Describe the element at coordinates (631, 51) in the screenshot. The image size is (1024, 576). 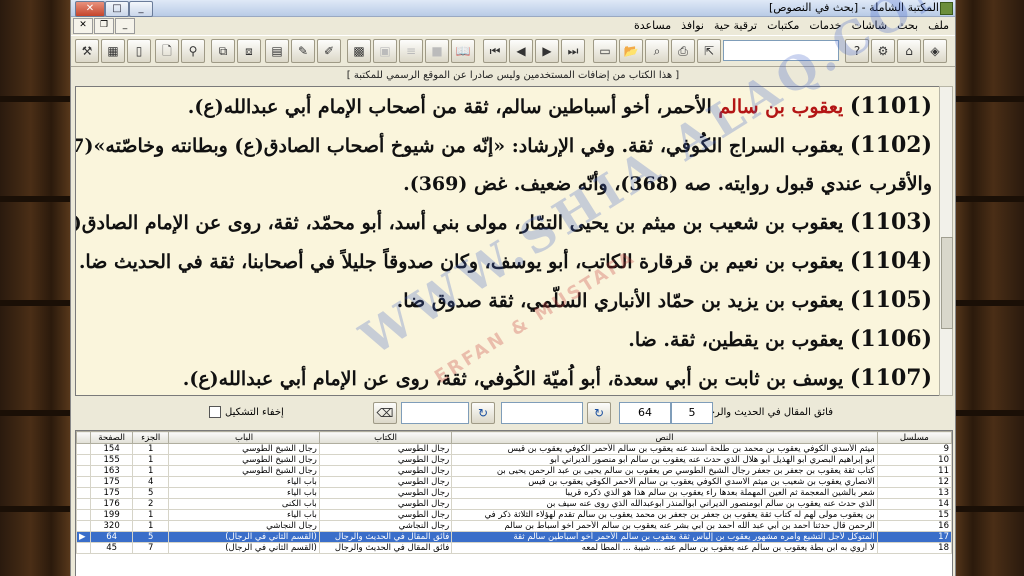
I see `folder-icon: 📂` at that location.